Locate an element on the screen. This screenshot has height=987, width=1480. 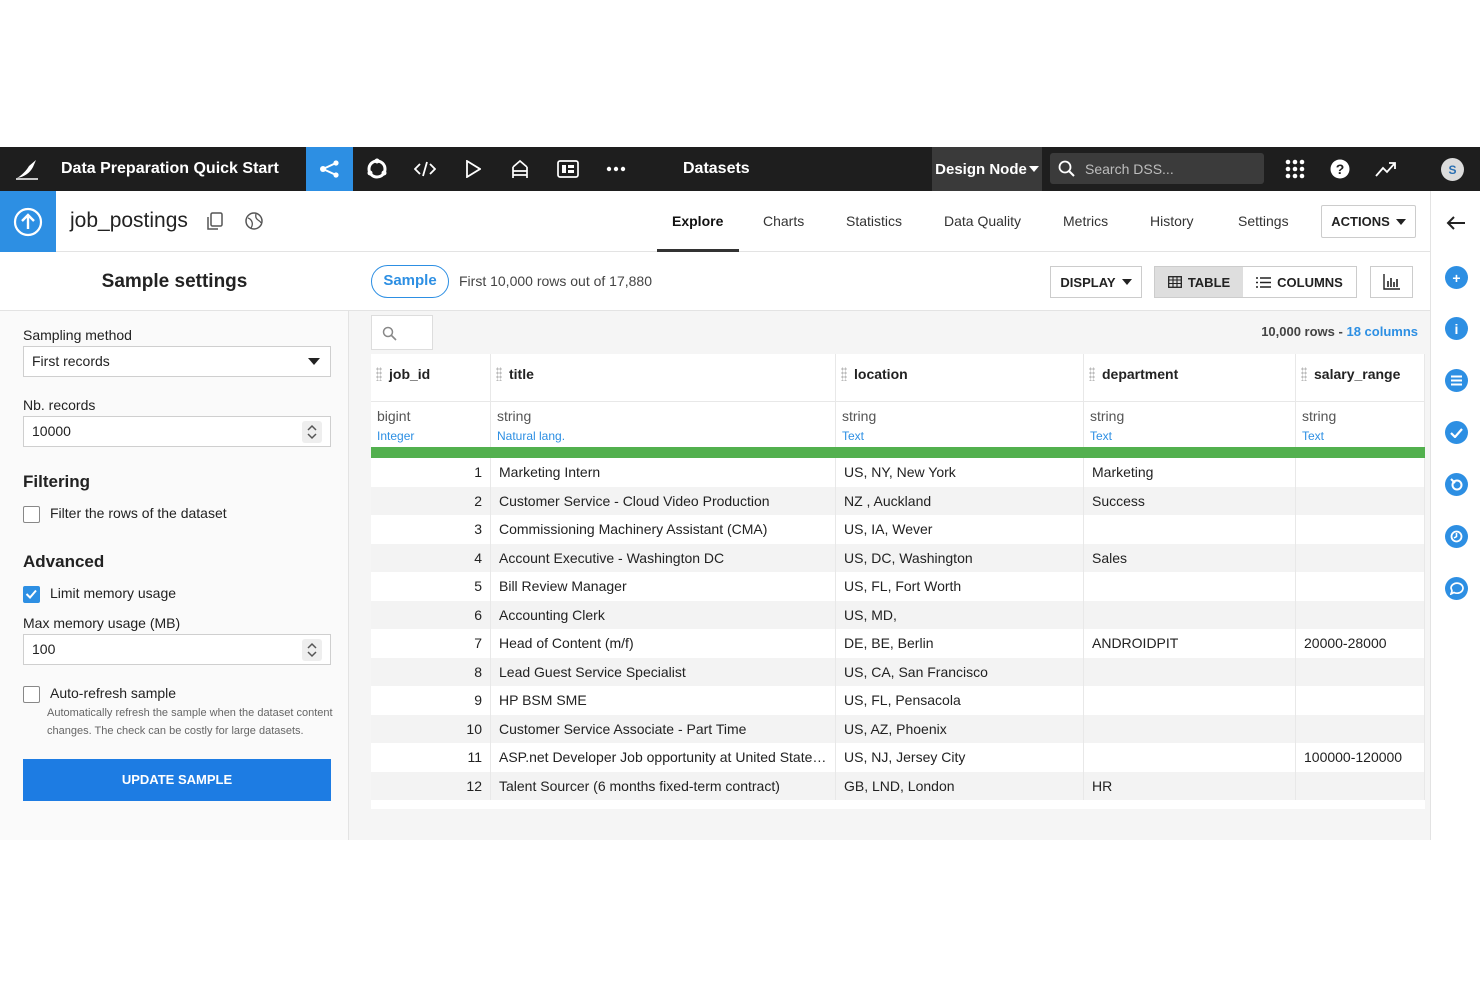
table-cell-title: Account Executive - Washington DC is located at coordinates (663, 557).